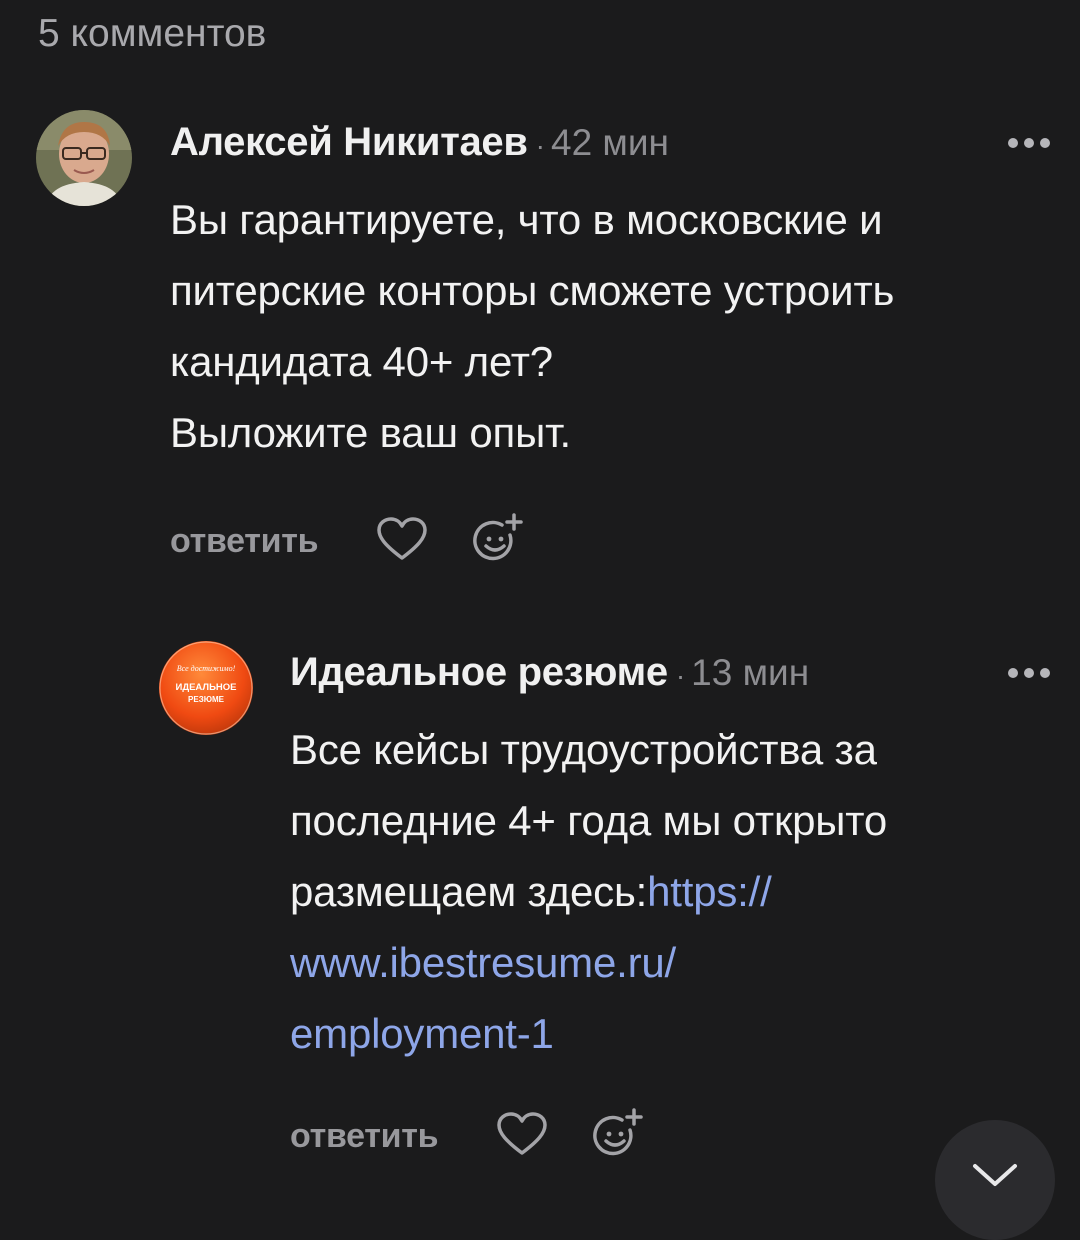 The image size is (1080, 1240). Describe the element at coordinates (526, 219) in the screenshot. I see `comment-line: Вы гарантируете, что в московские и` at that location.